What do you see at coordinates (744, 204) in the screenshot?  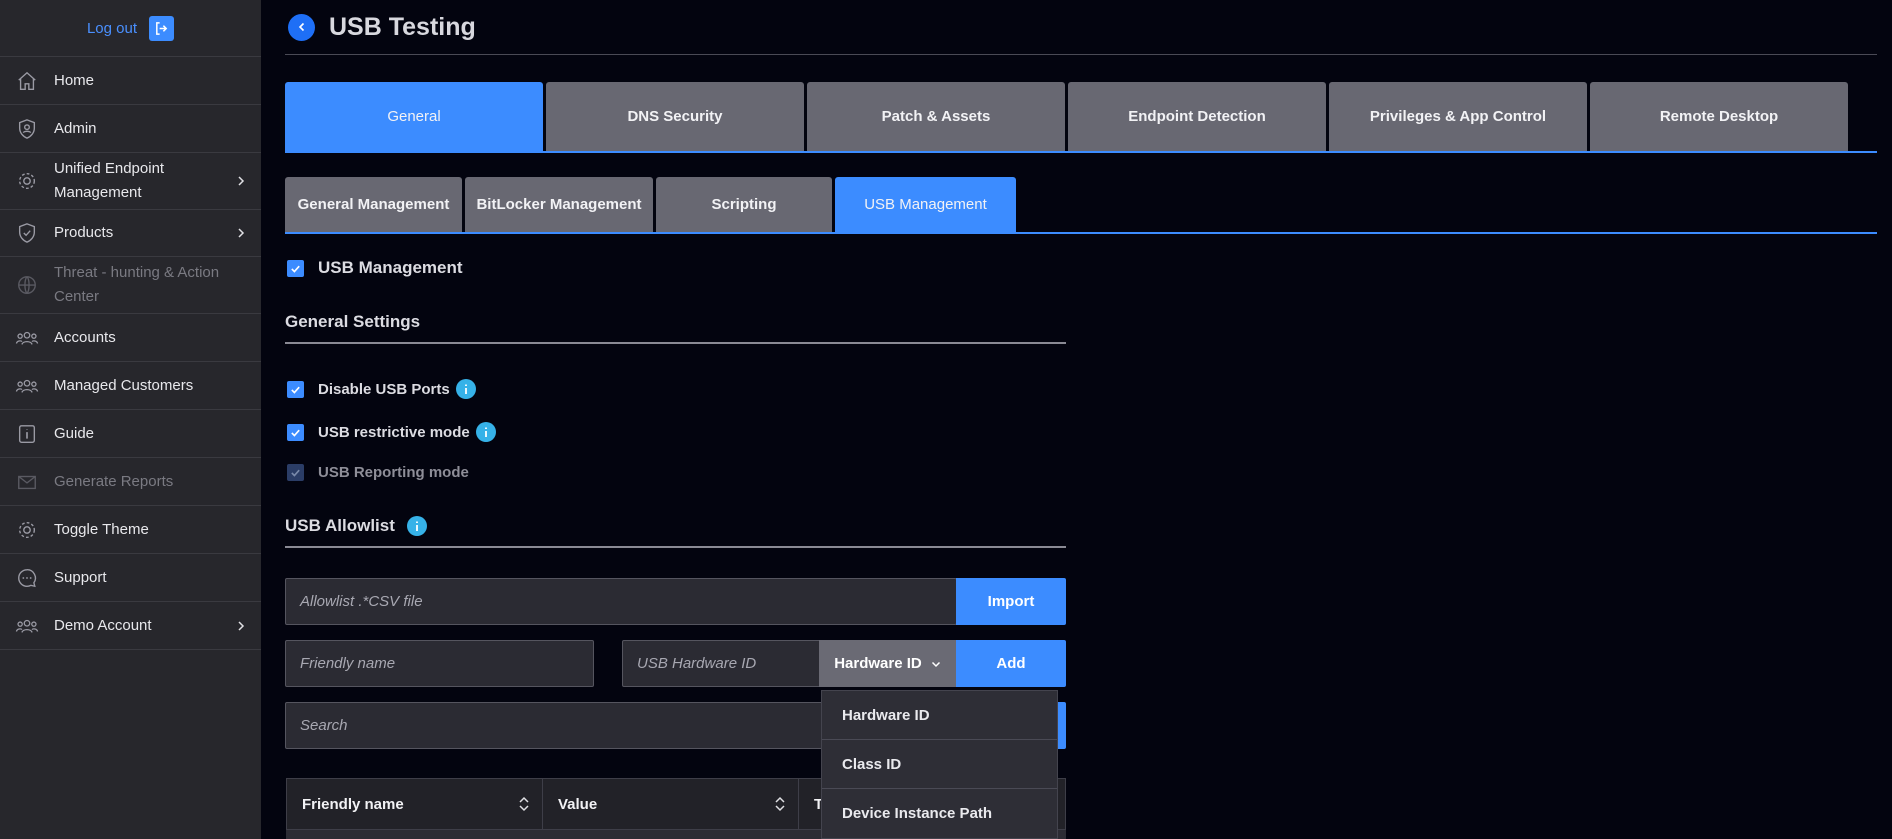 I see `tab-scripting: Scripting` at bounding box center [744, 204].